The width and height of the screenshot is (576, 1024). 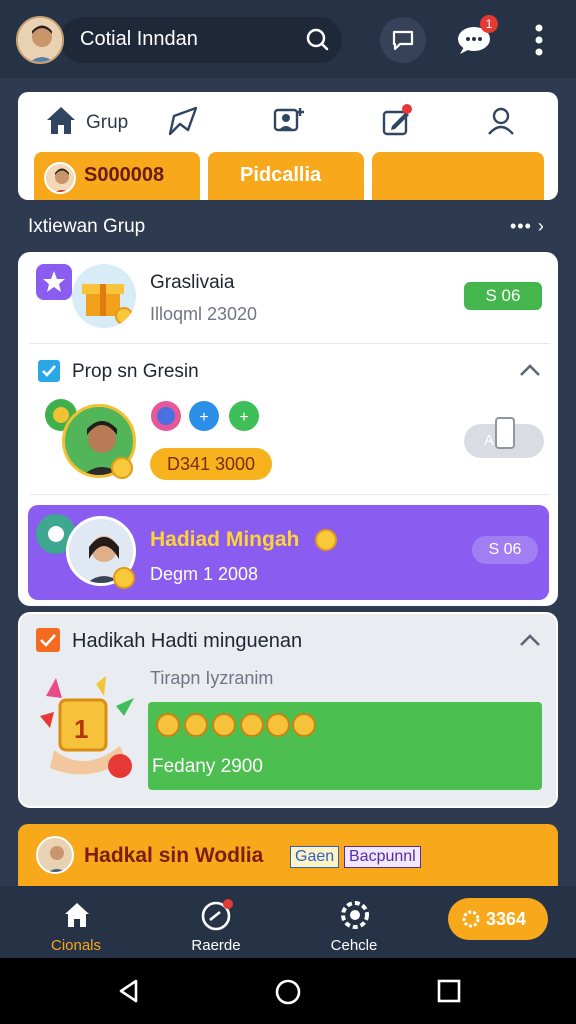 What do you see at coordinates (216, 945) in the screenshot?
I see `nav-item-label: Raerde` at bounding box center [216, 945].